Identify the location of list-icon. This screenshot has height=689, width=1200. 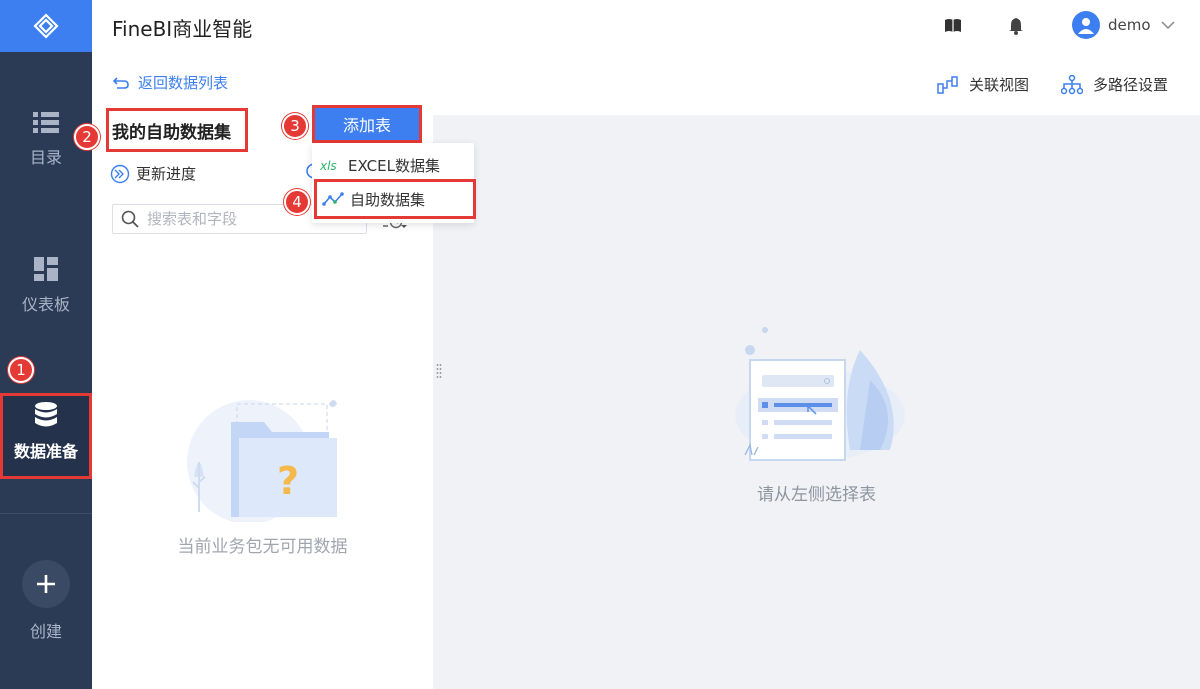
(46, 122).